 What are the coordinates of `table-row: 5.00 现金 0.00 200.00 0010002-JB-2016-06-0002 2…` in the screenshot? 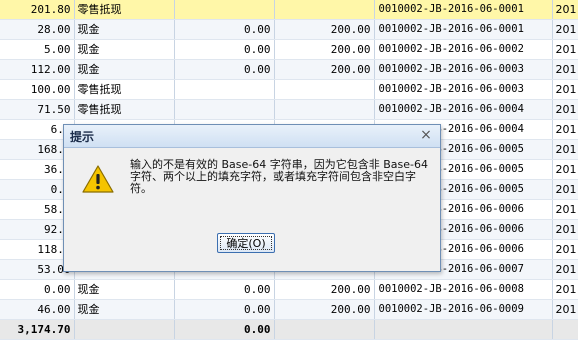 It's located at (289, 49).